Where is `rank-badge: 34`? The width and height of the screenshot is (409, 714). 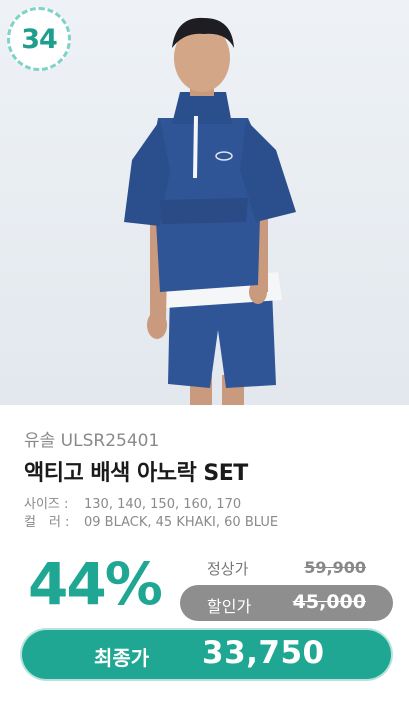
rank-badge: 34 is located at coordinates (39, 39).